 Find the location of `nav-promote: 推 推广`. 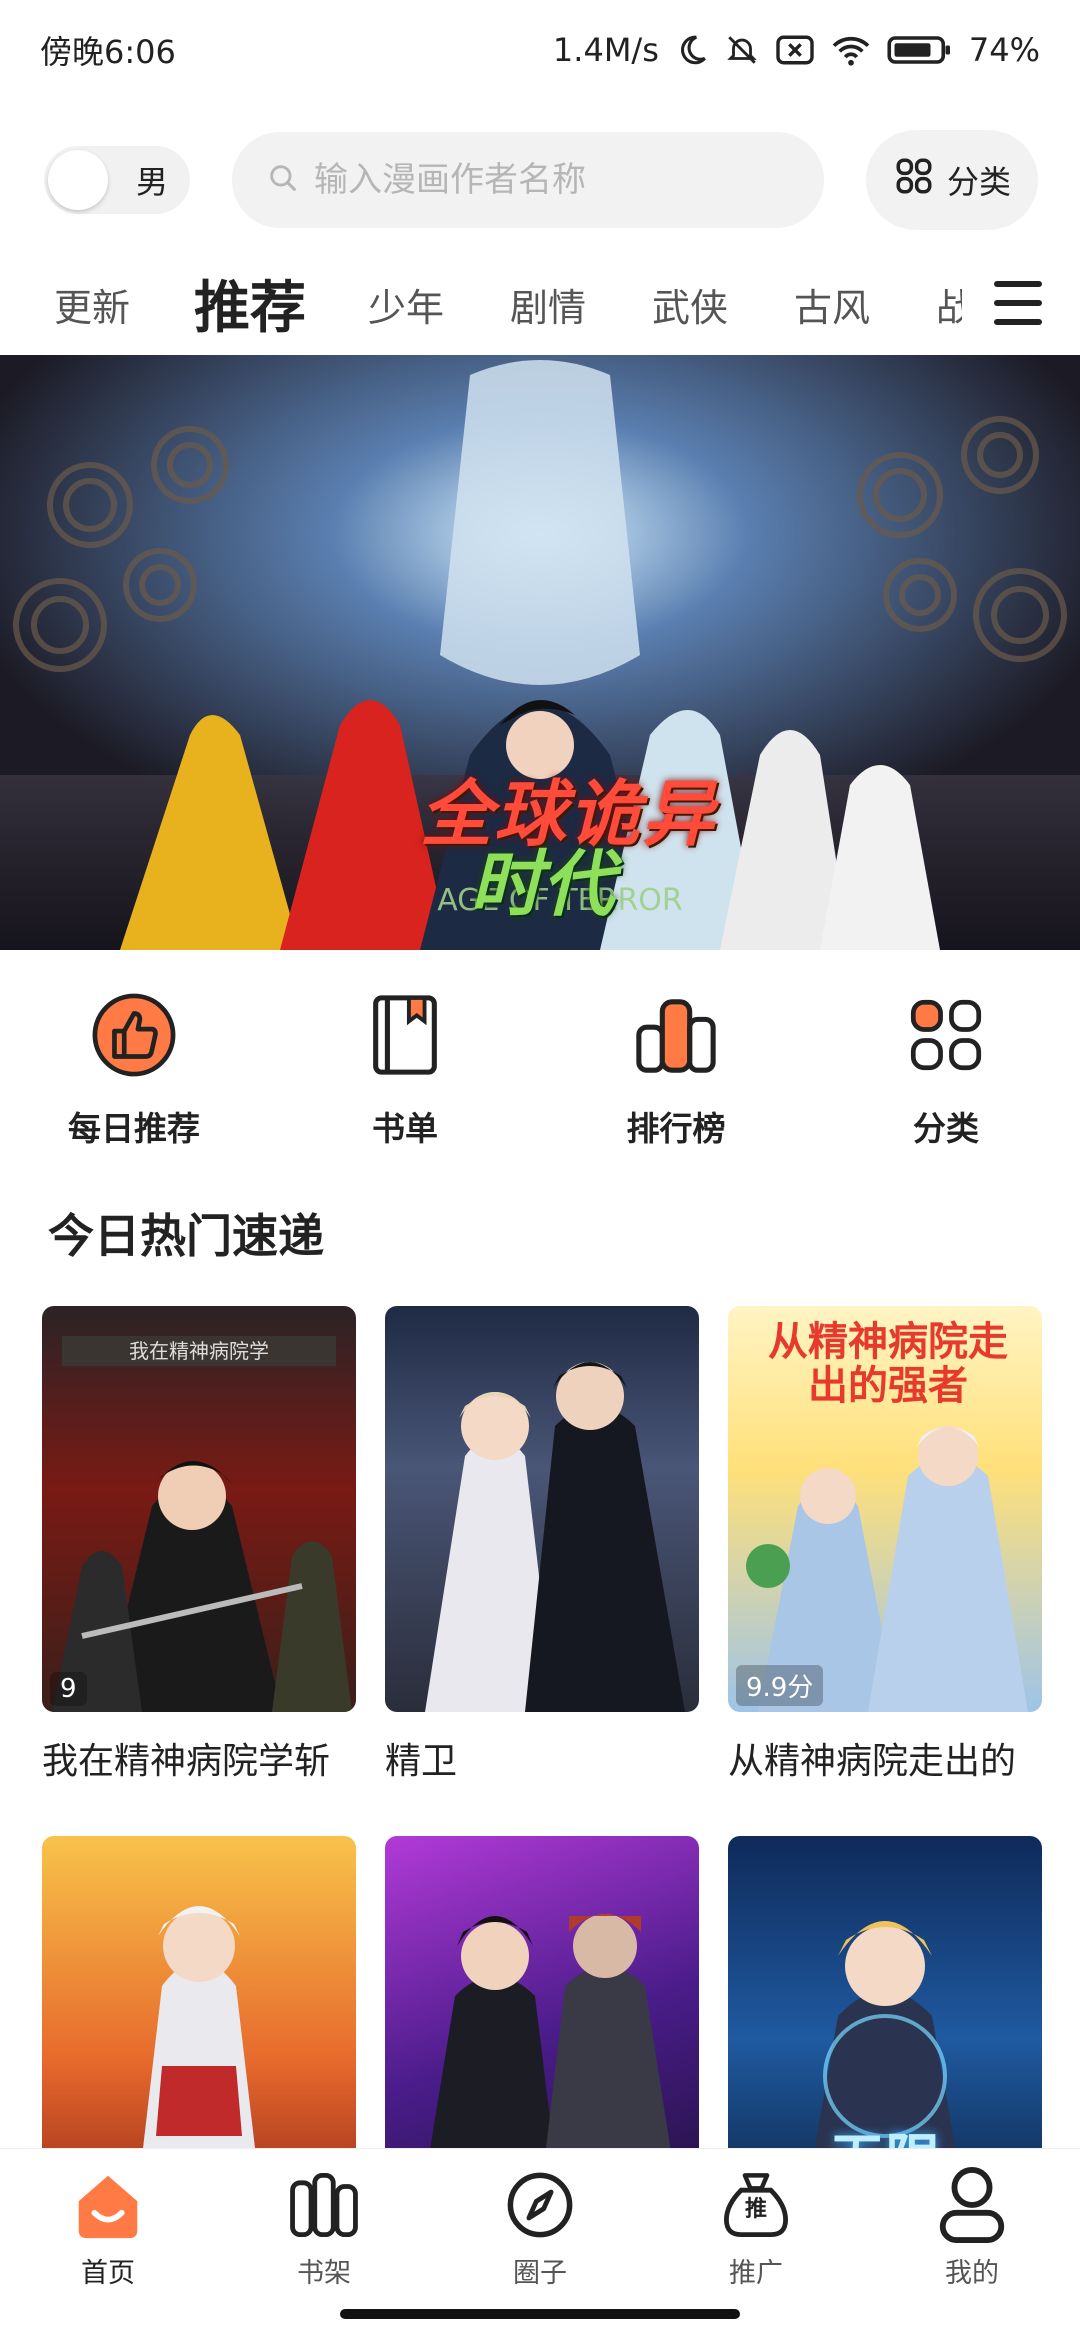

nav-promote: 推 推广 is located at coordinates (756, 2227).